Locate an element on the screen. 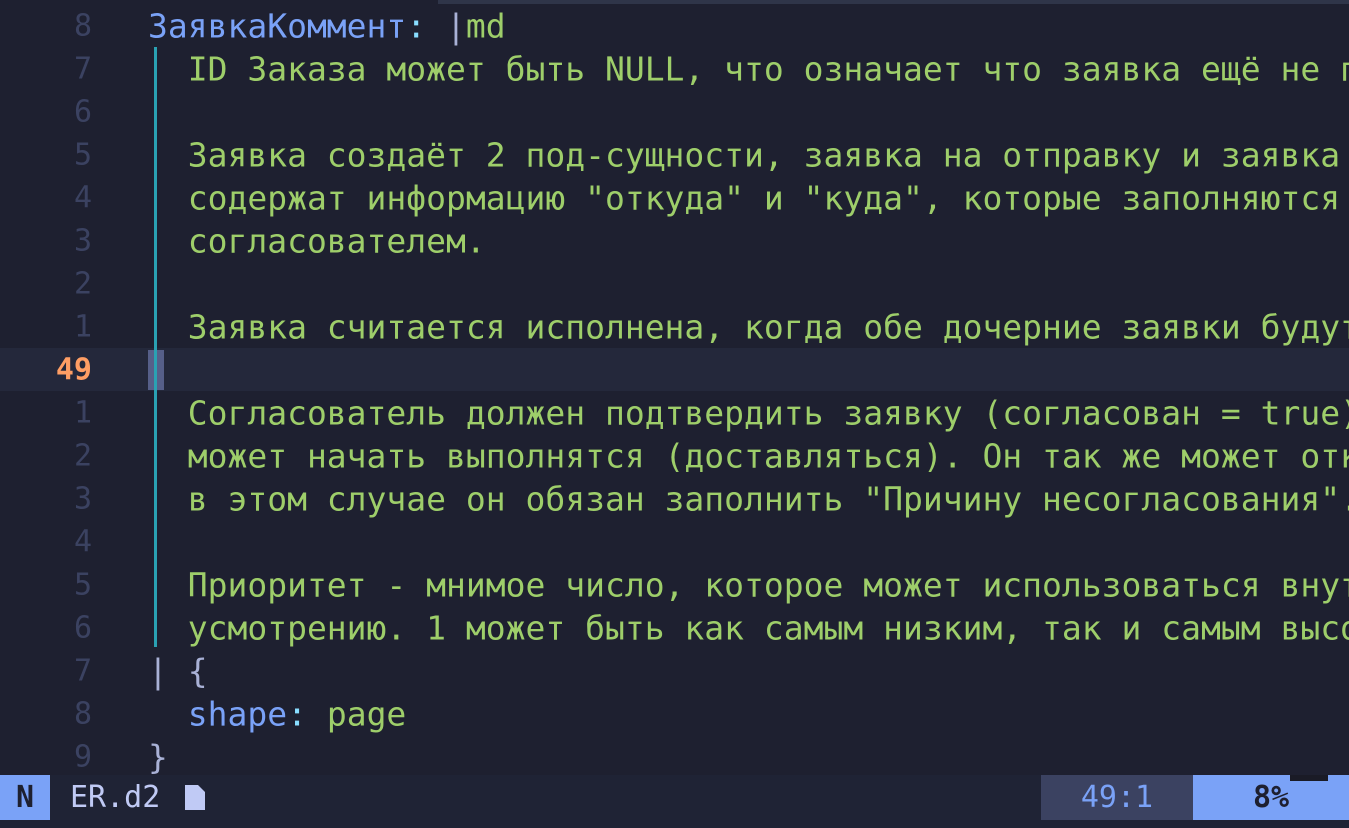 The height and width of the screenshot is (828, 1349). line-content: | { is located at coordinates (178, 670).